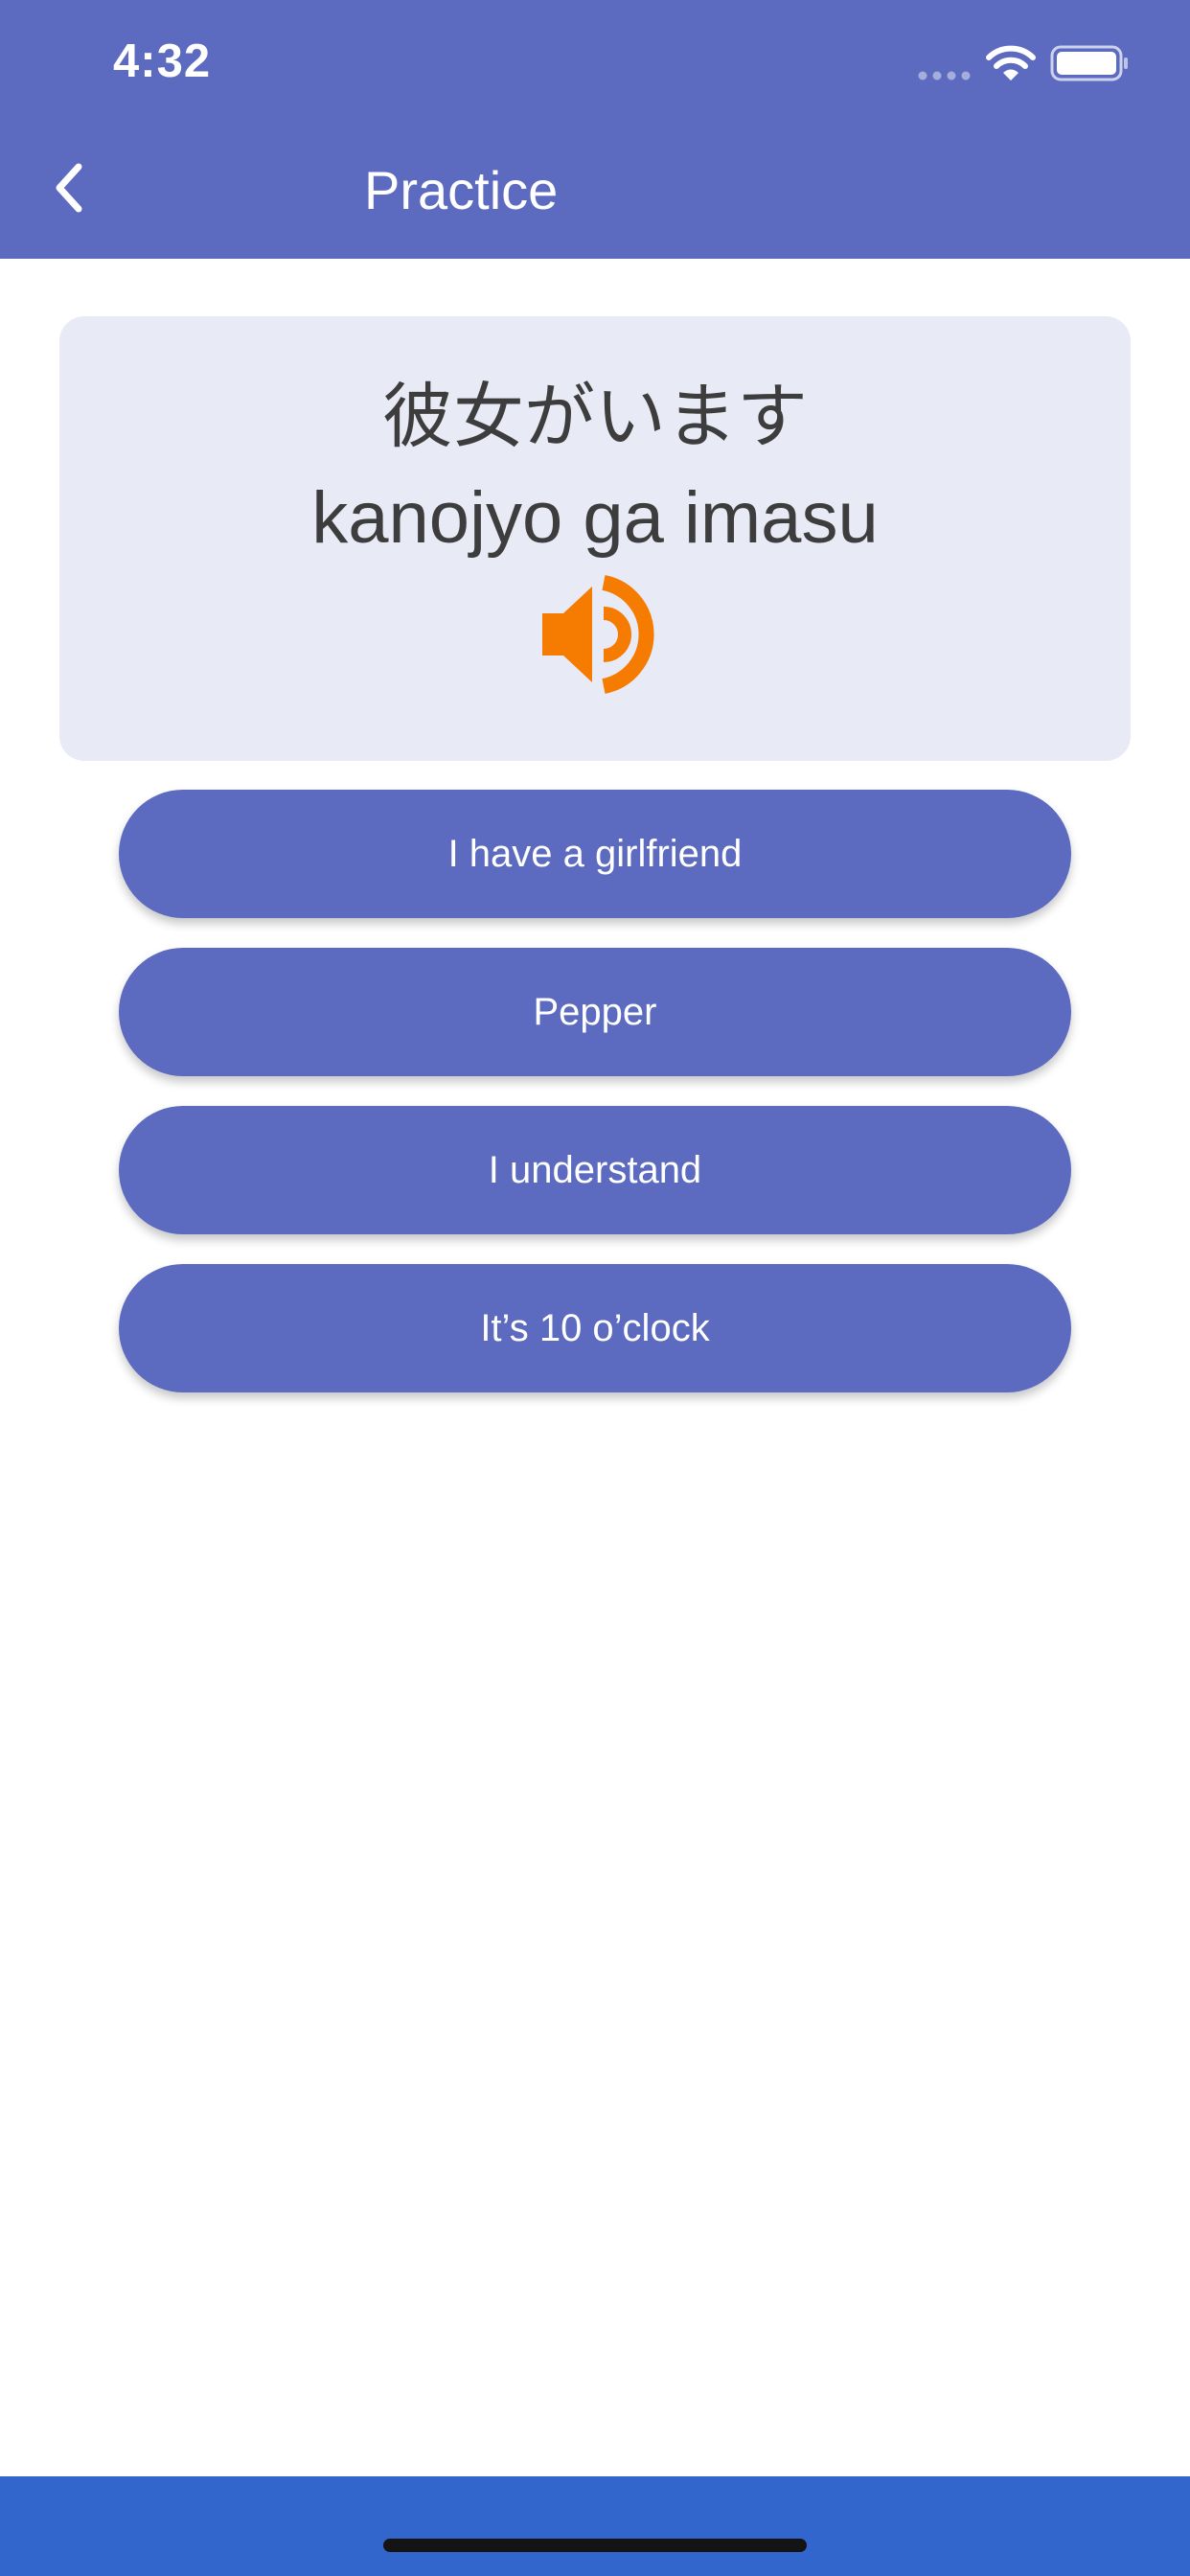 Image resolution: width=1190 pixels, height=2576 pixels. What do you see at coordinates (945, 75) in the screenshot?
I see `cellular-signal-icon` at bounding box center [945, 75].